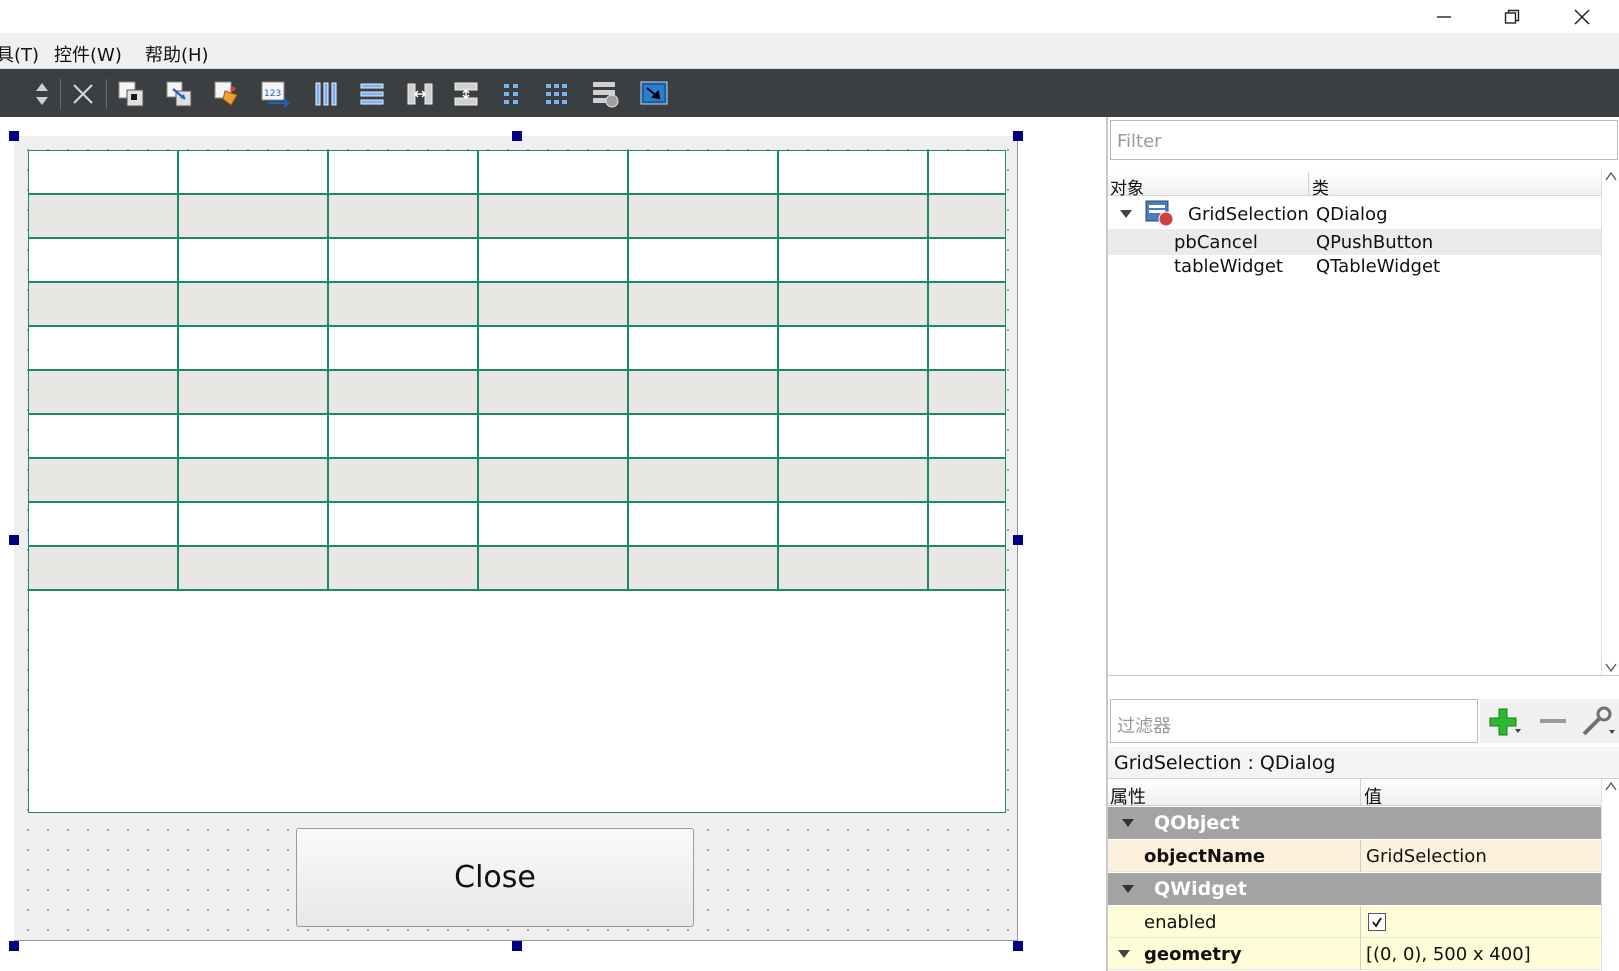  What do you see at coordinates (1355, 823) in the screenshot?
I see `property-group-qobject: QObject` at bounding box center [1355, 823].